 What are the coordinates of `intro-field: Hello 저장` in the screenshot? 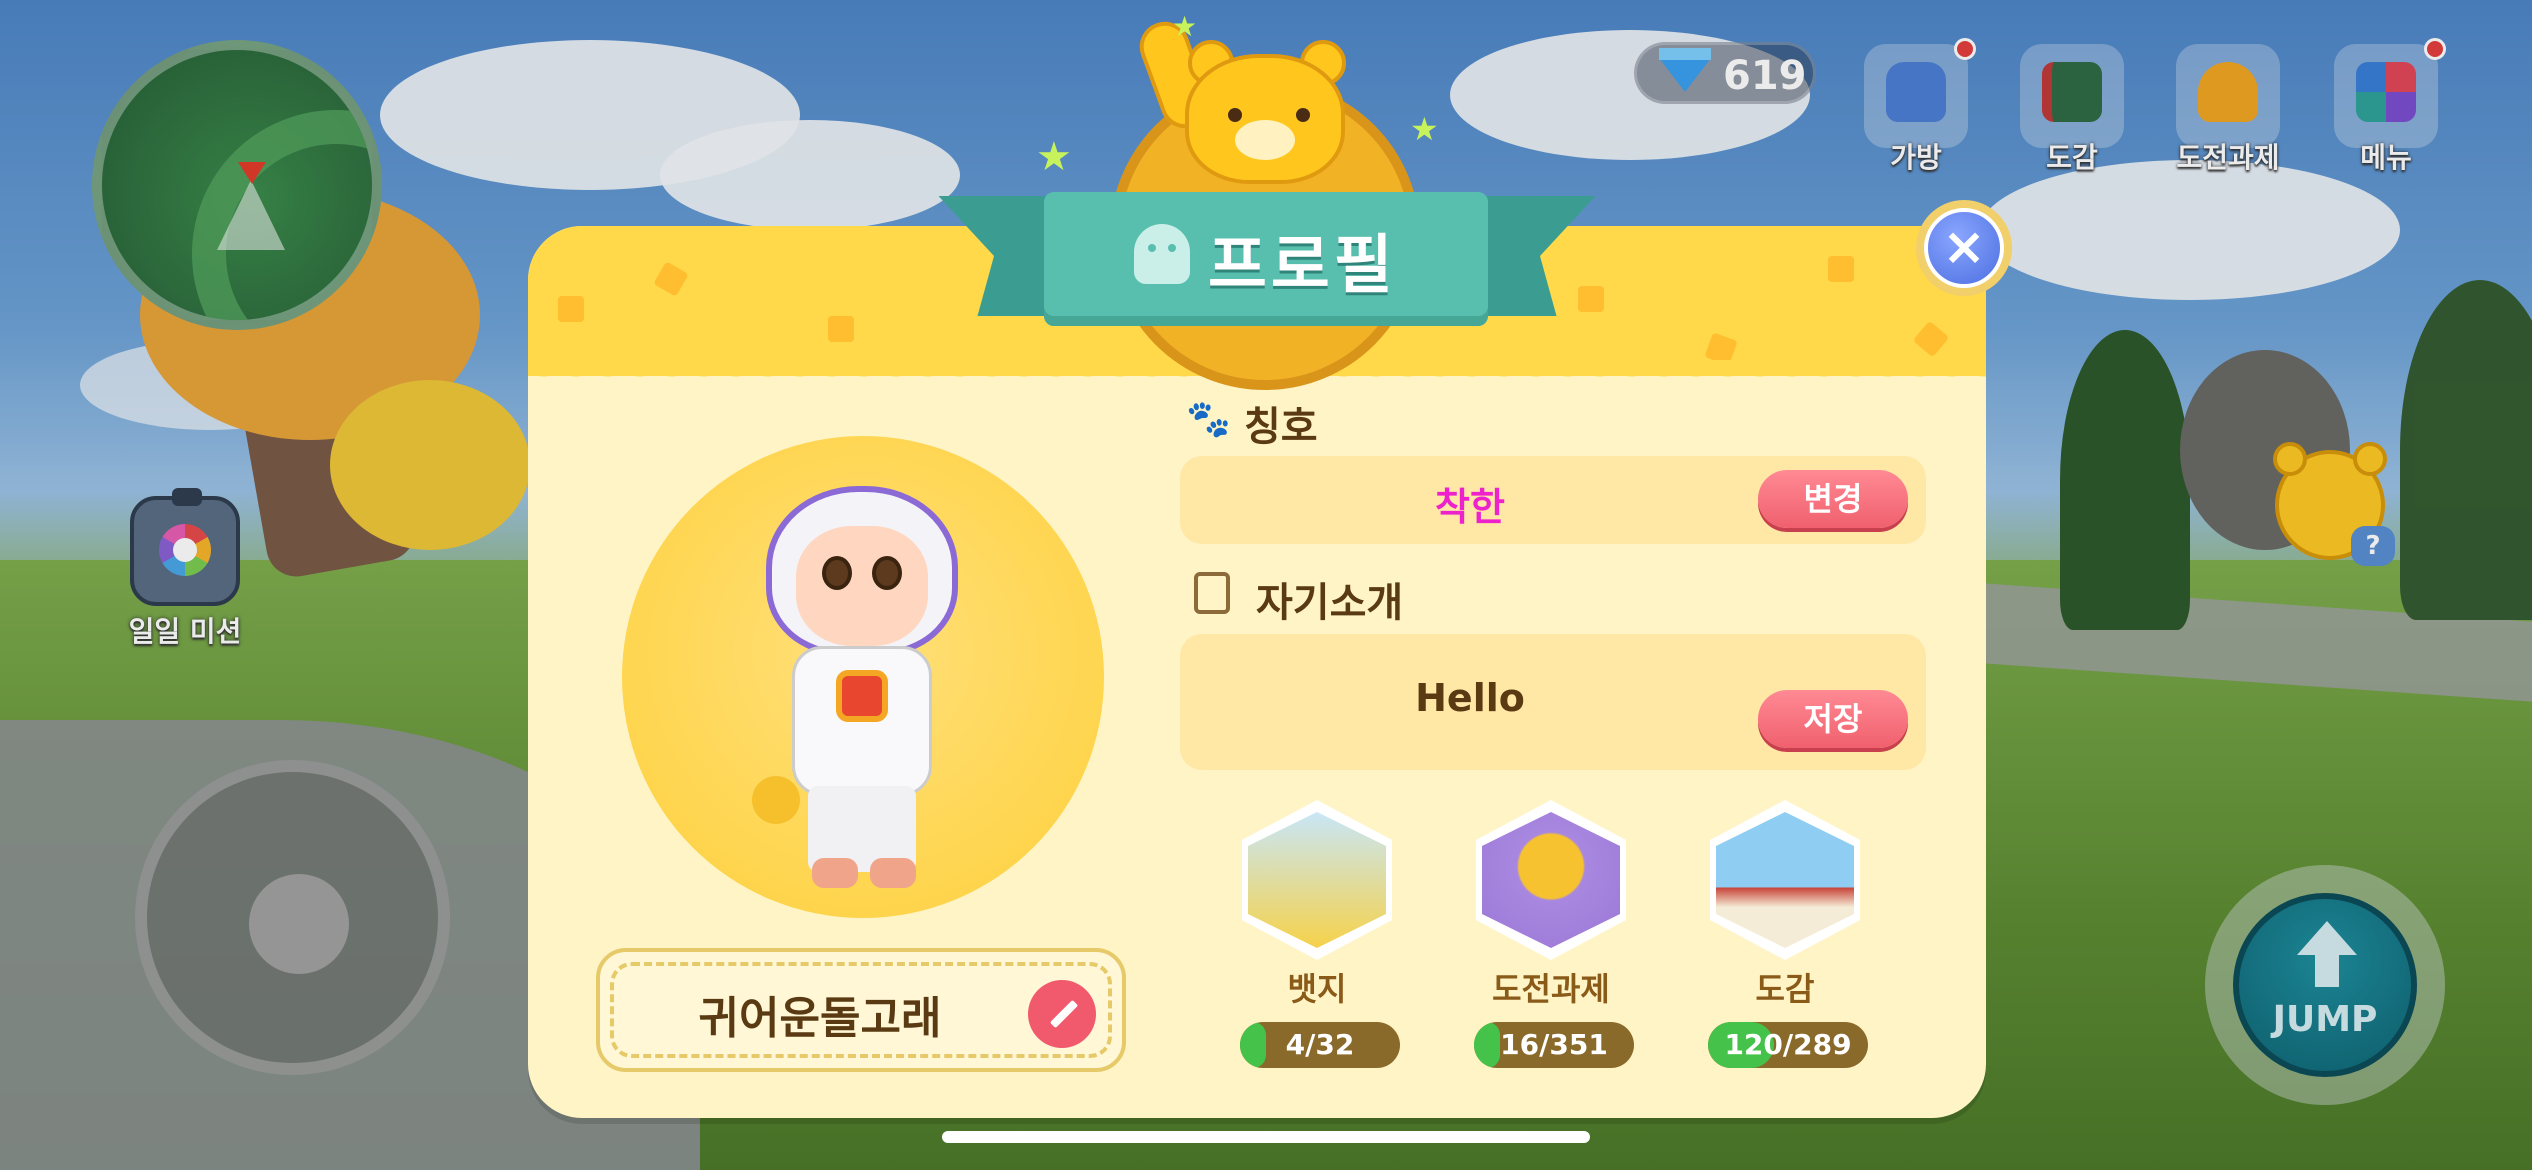 It's located at (1553, 702).